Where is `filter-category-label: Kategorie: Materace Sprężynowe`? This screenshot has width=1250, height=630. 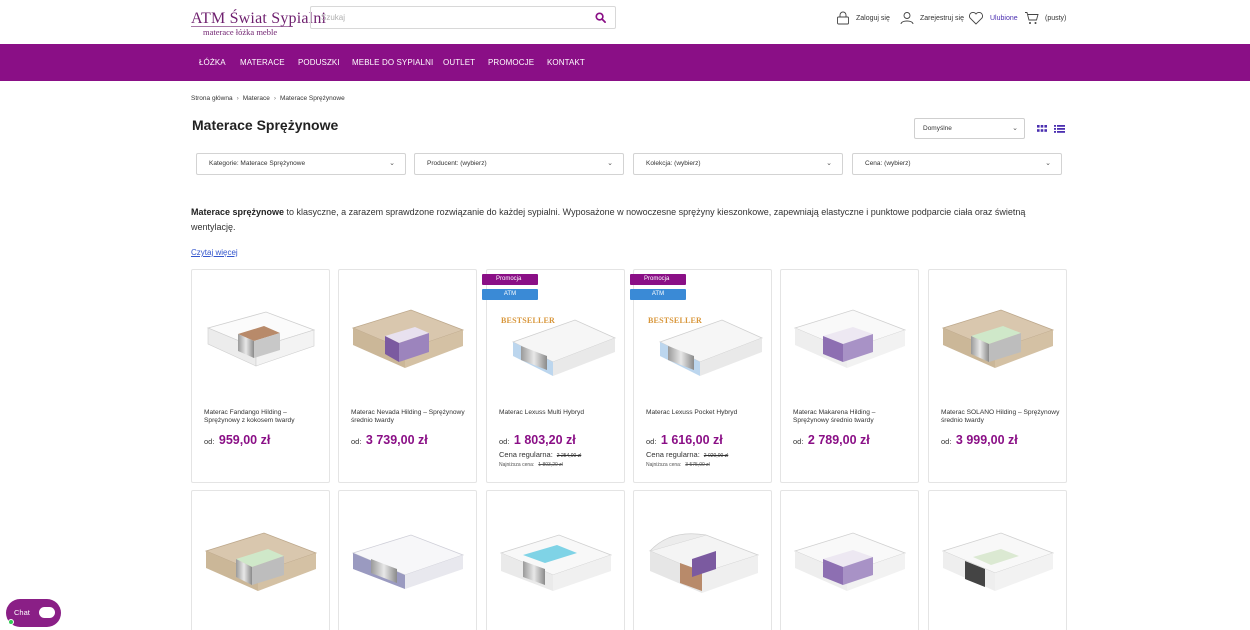
filter-category-label: Kategorie: Materace Sprężynowe is located at coordinates (257, 163).